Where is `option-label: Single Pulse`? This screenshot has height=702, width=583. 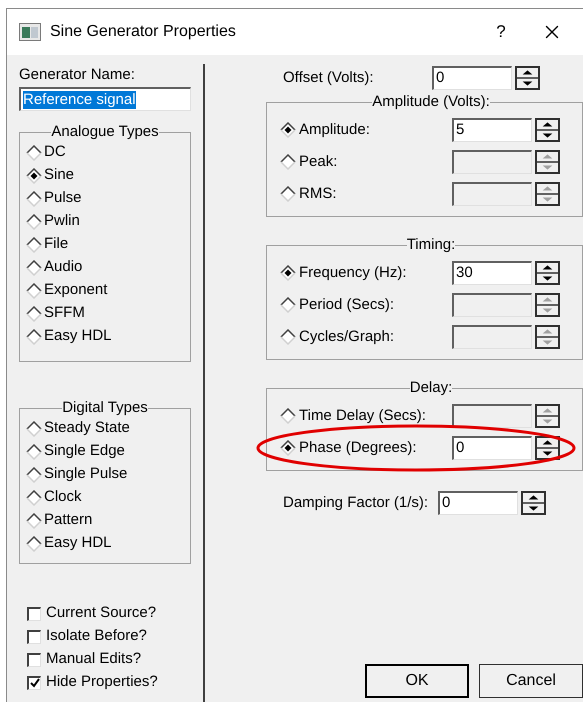 option-label: Single Pulse is located at coordinates (86, 474).